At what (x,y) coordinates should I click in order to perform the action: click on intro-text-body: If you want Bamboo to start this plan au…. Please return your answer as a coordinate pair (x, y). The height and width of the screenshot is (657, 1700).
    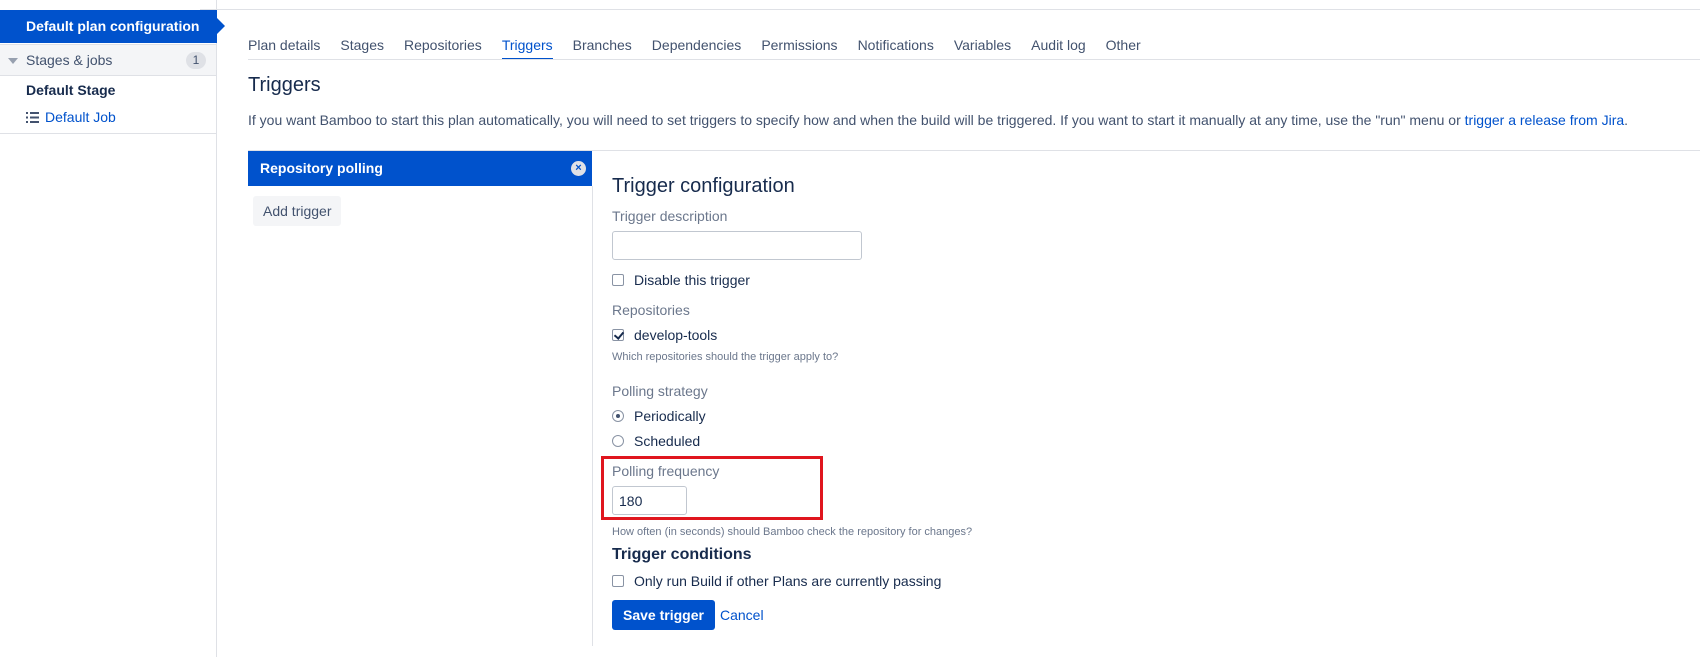
    Looking at the image, I should click on (856, 120).